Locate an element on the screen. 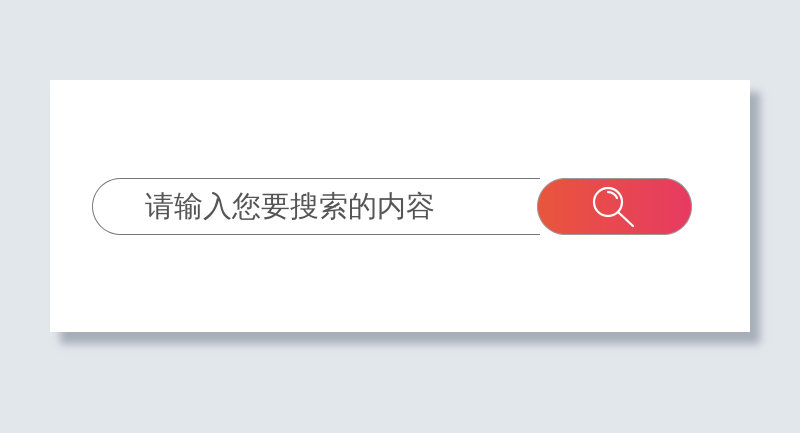 Image resolution: width=800 pixels, height=433 pixels. search-field: 请输入您要搜索的内容 is located at coordinates (316, 206).